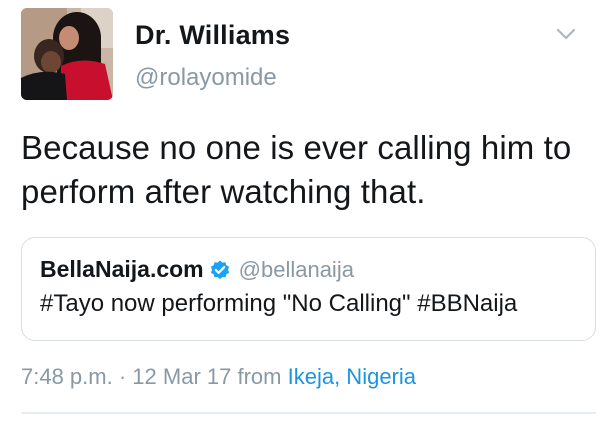 The image size is (616, 432). I want to click on from-label: from, so click(259, 376).